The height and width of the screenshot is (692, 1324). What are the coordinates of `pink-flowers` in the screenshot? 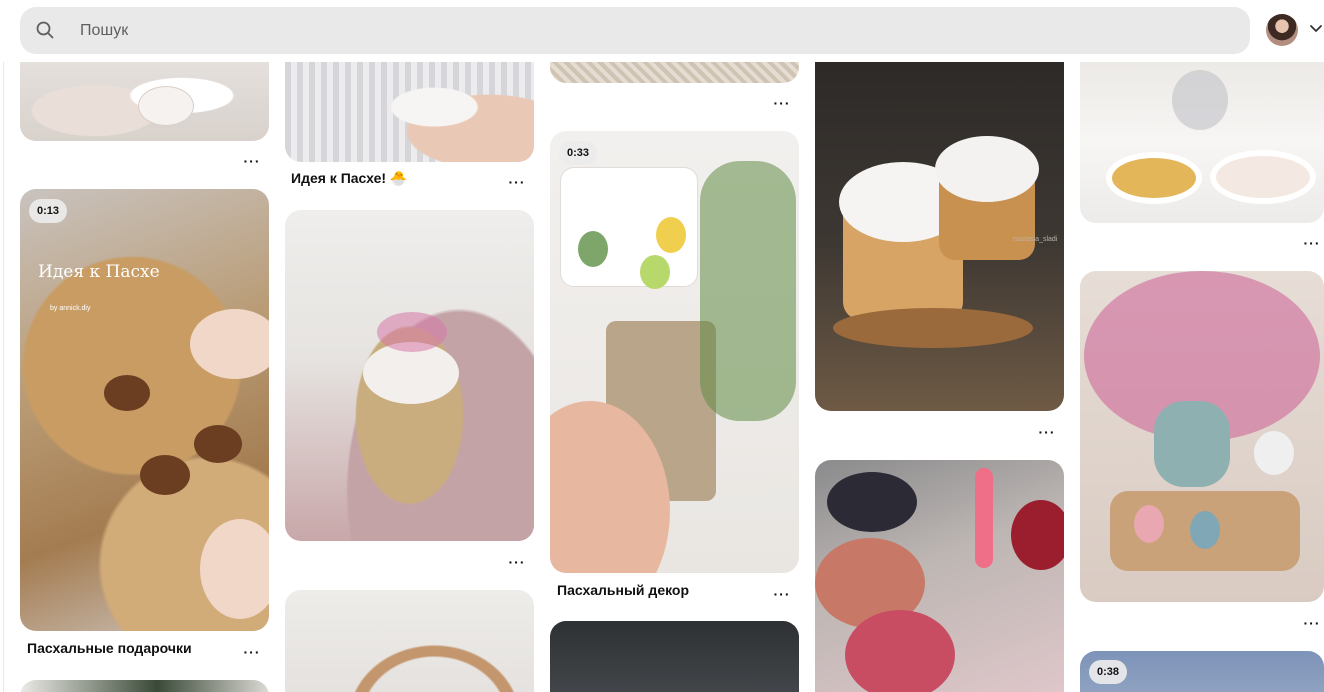 It's located at (412, 332).